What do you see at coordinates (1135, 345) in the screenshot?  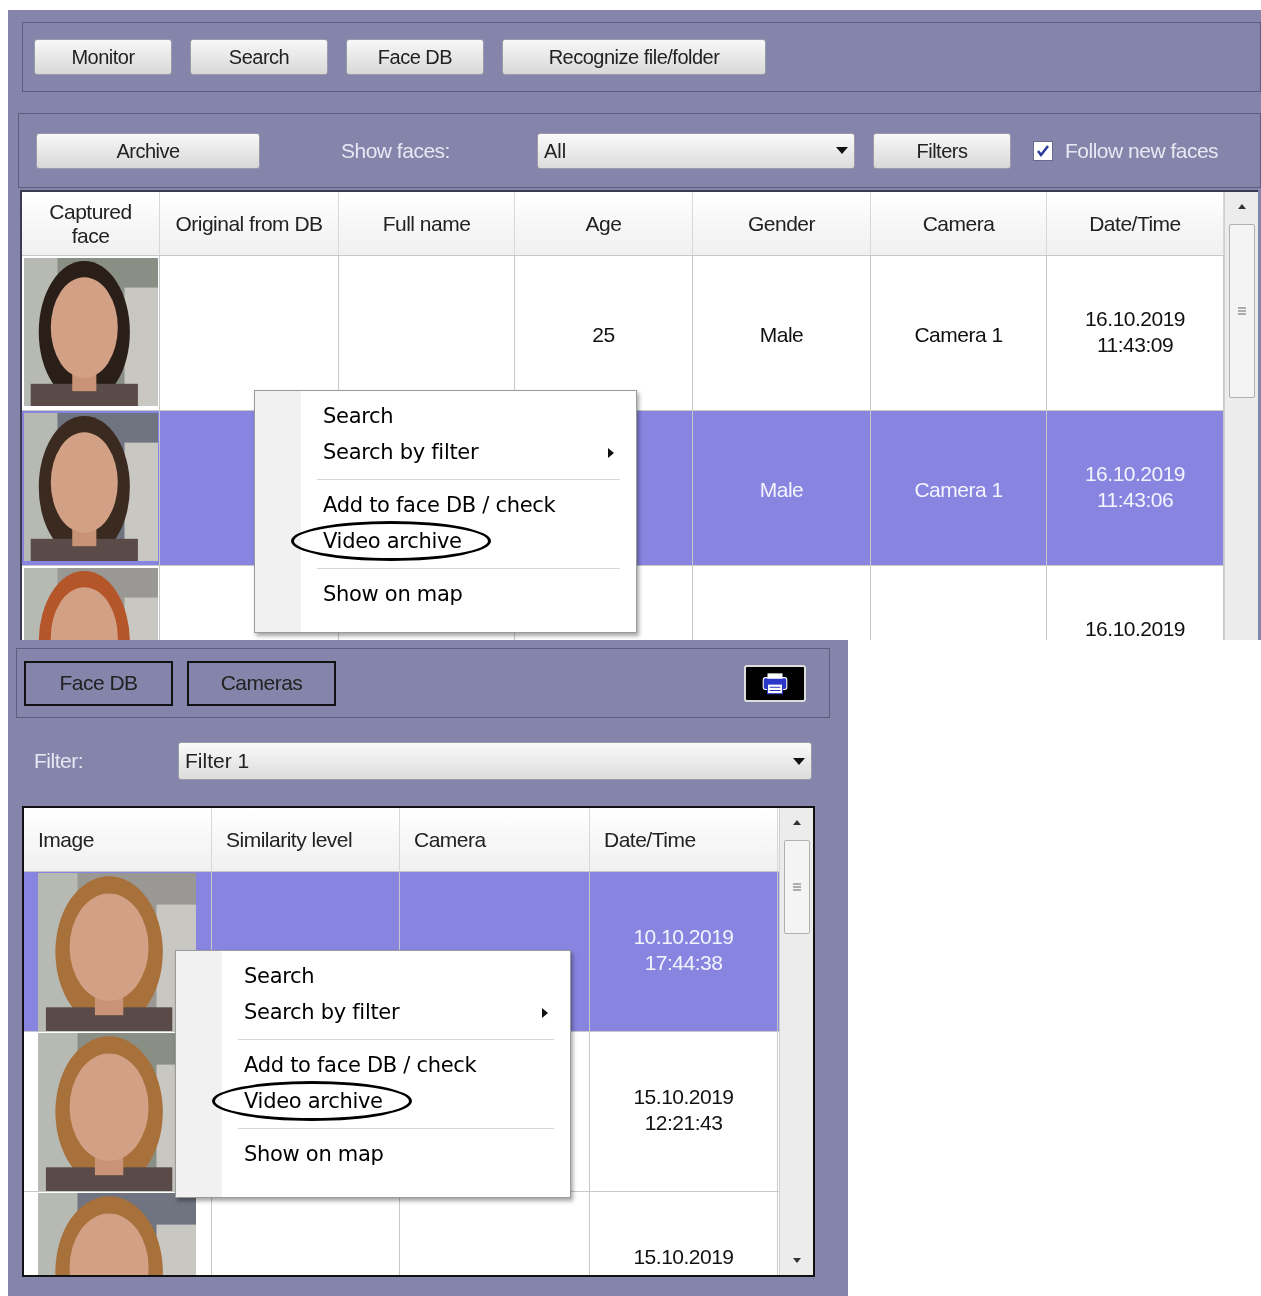 I see `time-text: 11:43:09` at bounding box center [1135, 345].